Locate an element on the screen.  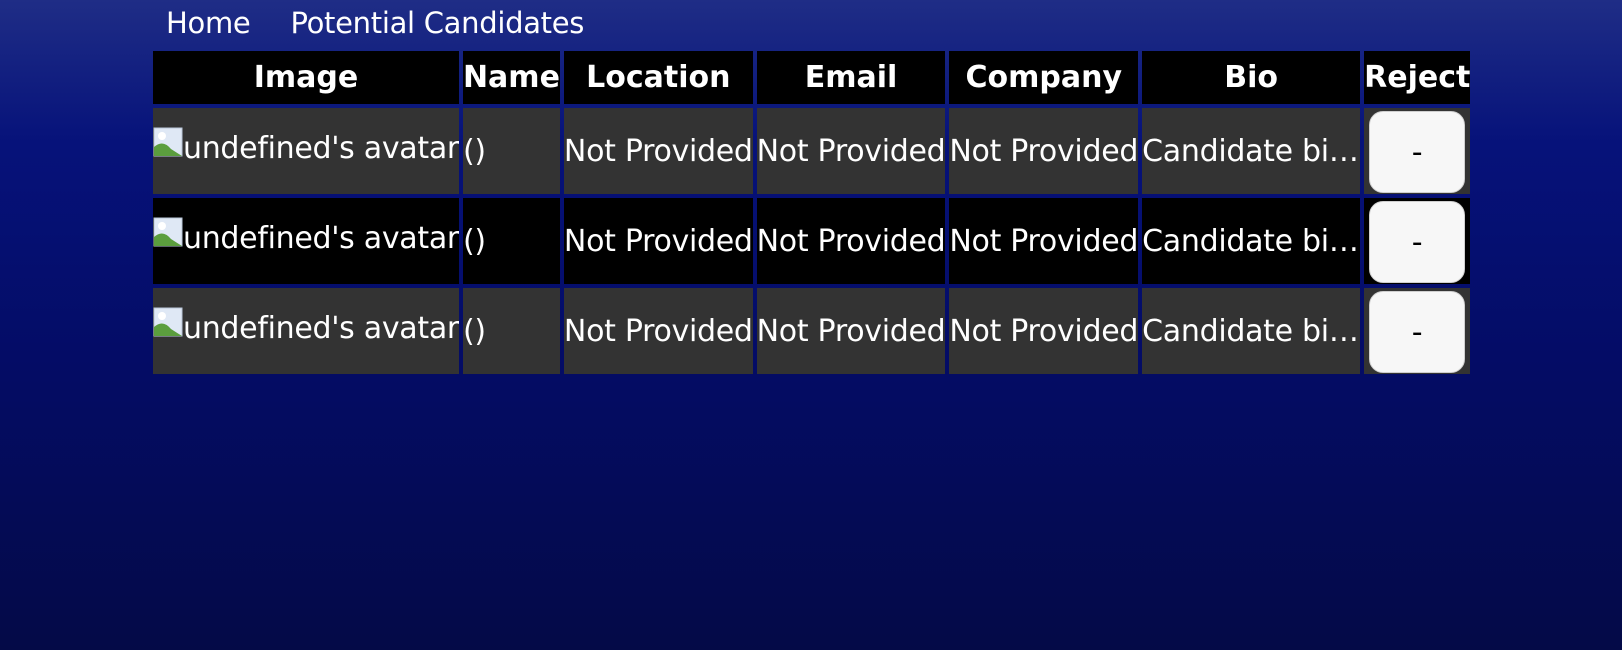
header-reject: Reject is located at coordinates (1417, 77).